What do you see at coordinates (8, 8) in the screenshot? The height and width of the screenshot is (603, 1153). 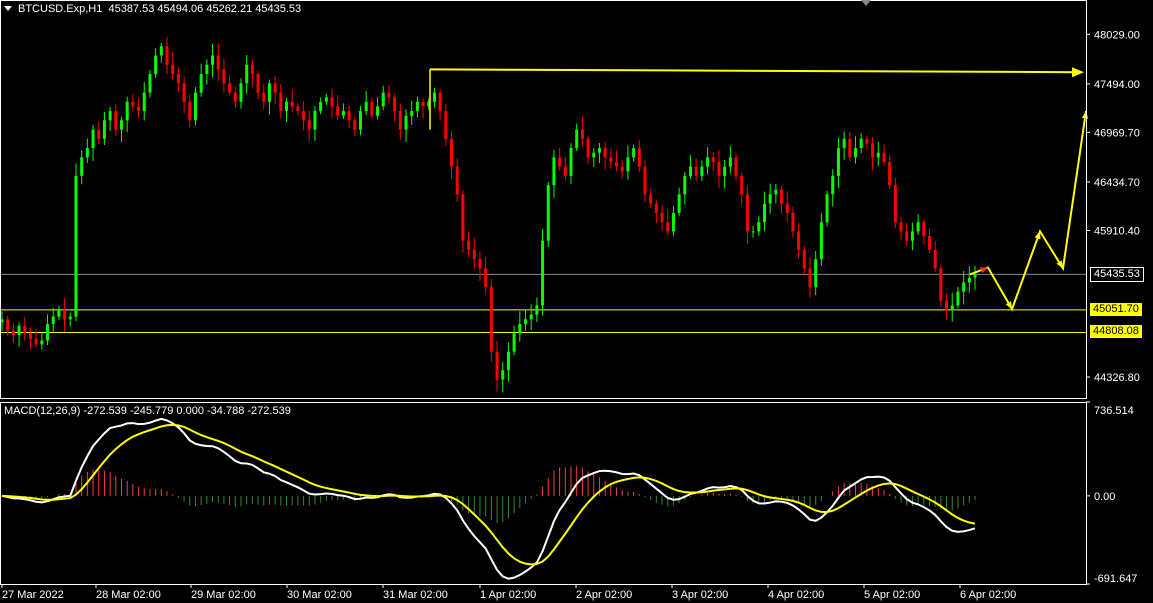 I see `dropdown-triangle-icon` at bounding box center [8, 8].